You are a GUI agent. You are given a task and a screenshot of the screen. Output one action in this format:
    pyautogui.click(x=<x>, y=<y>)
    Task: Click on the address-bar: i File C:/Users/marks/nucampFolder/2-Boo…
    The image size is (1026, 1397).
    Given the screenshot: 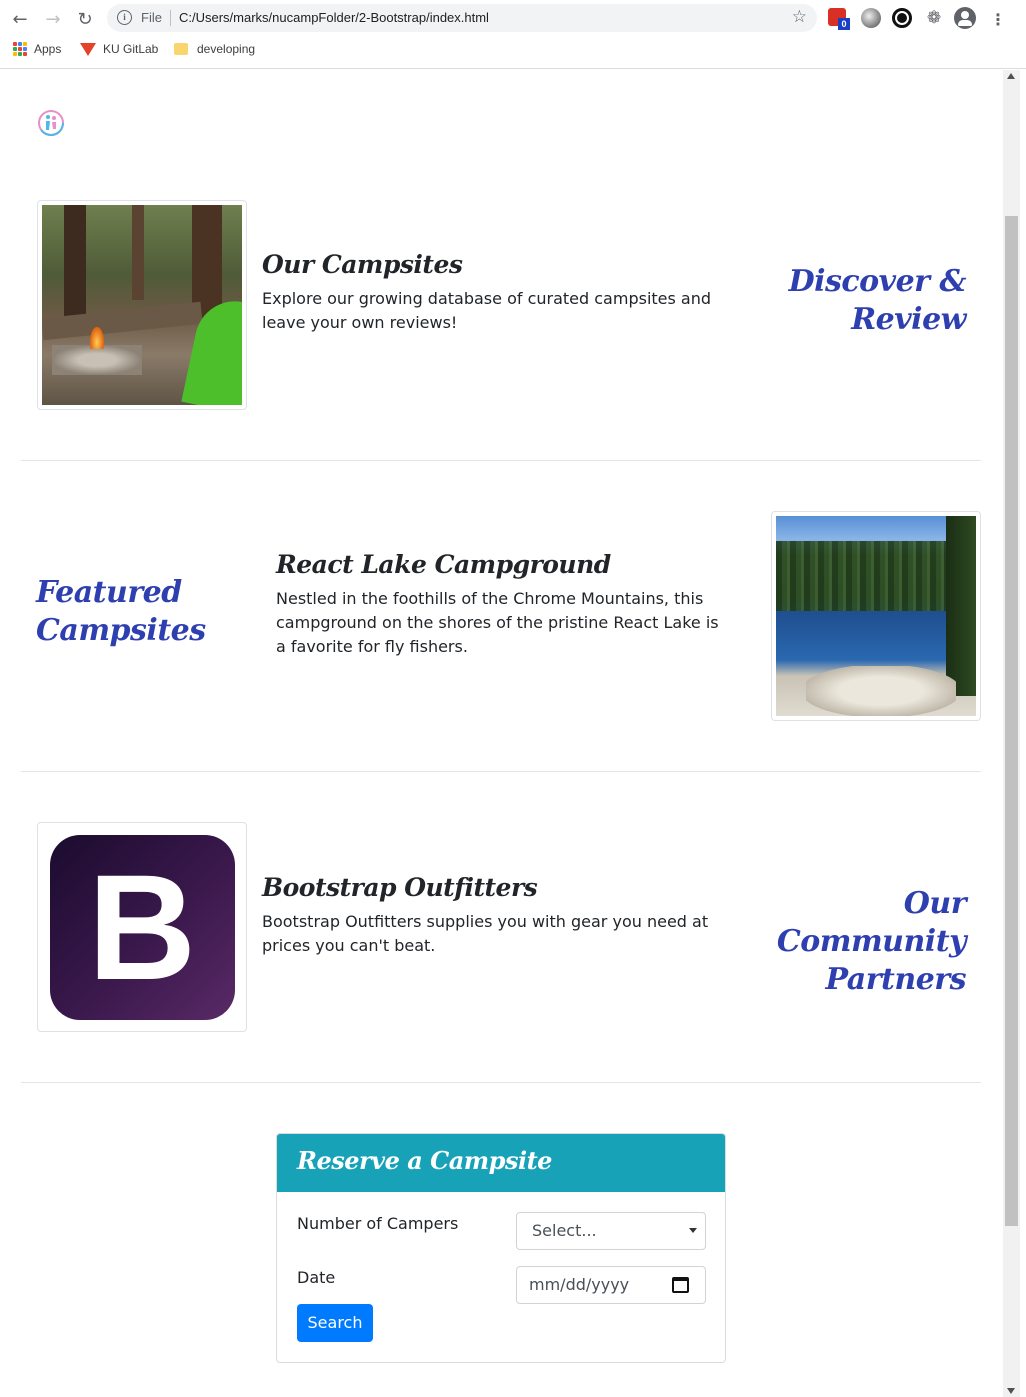 What is the action you would take?
    pyautogui.click(x=462, y=18)
    